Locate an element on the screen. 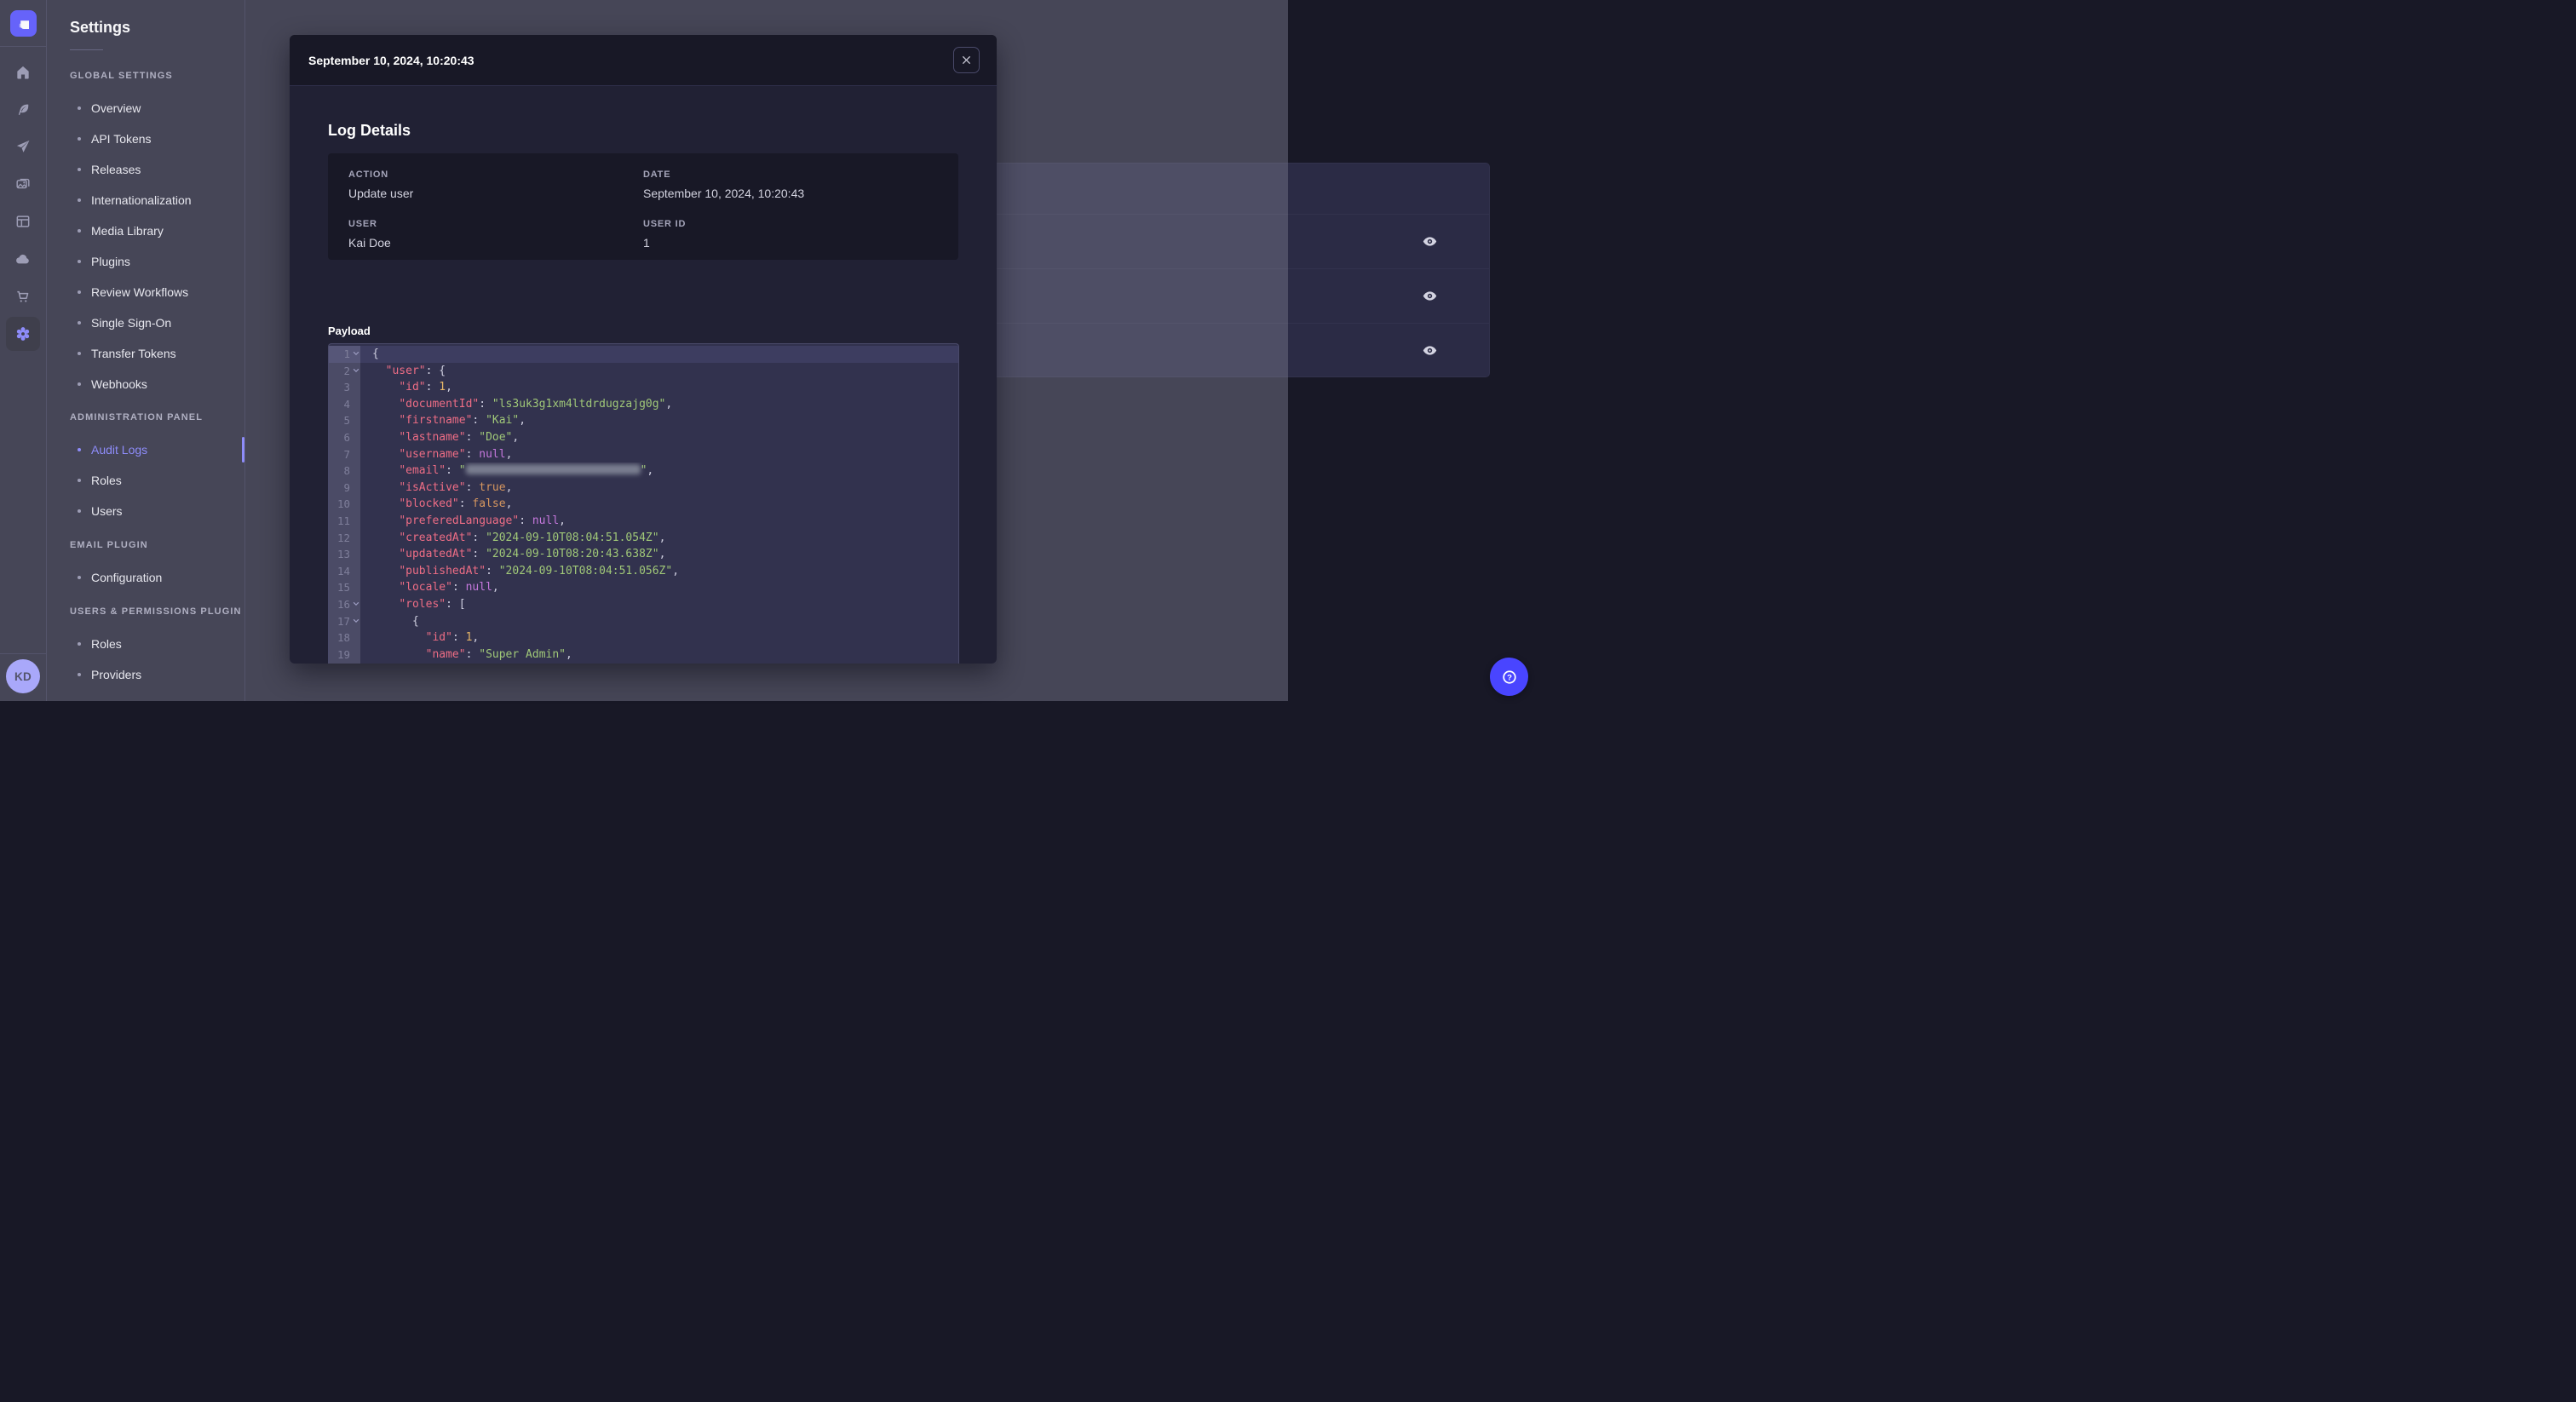 The width and height of the screenshot is (2576, 1402). code-text: "lastname": "Doe", is located at coordinates (459, 437).